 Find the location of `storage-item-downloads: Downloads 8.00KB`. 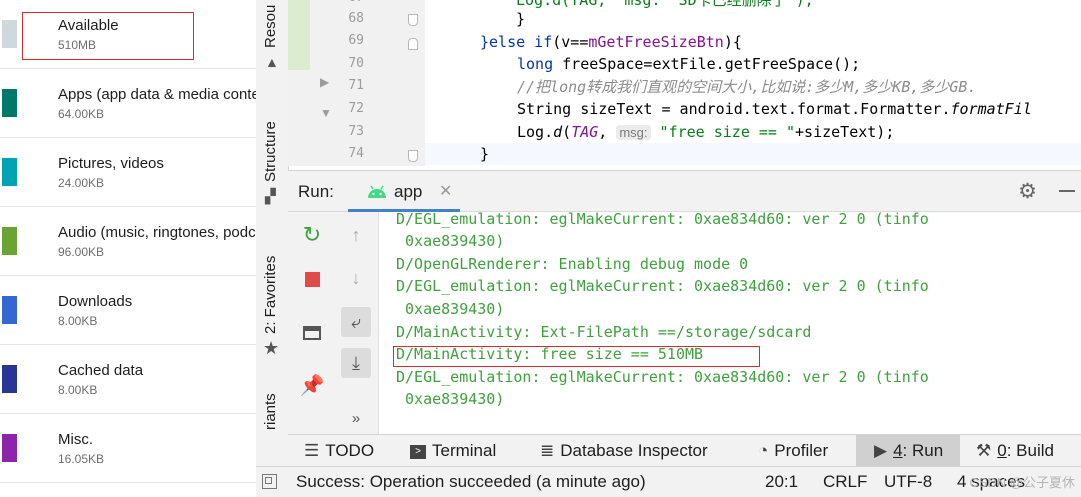

storage-item-downloads: Downloads 8.00KB is located at coordinates (128, 310).